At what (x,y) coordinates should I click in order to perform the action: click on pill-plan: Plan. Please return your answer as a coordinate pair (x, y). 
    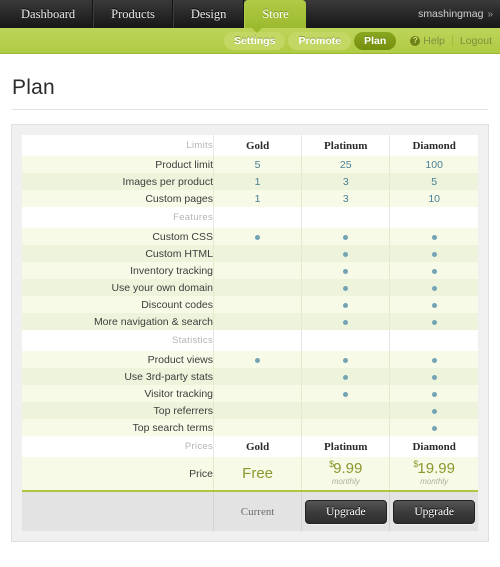
    Looking at the image, I should click on (375, 40).